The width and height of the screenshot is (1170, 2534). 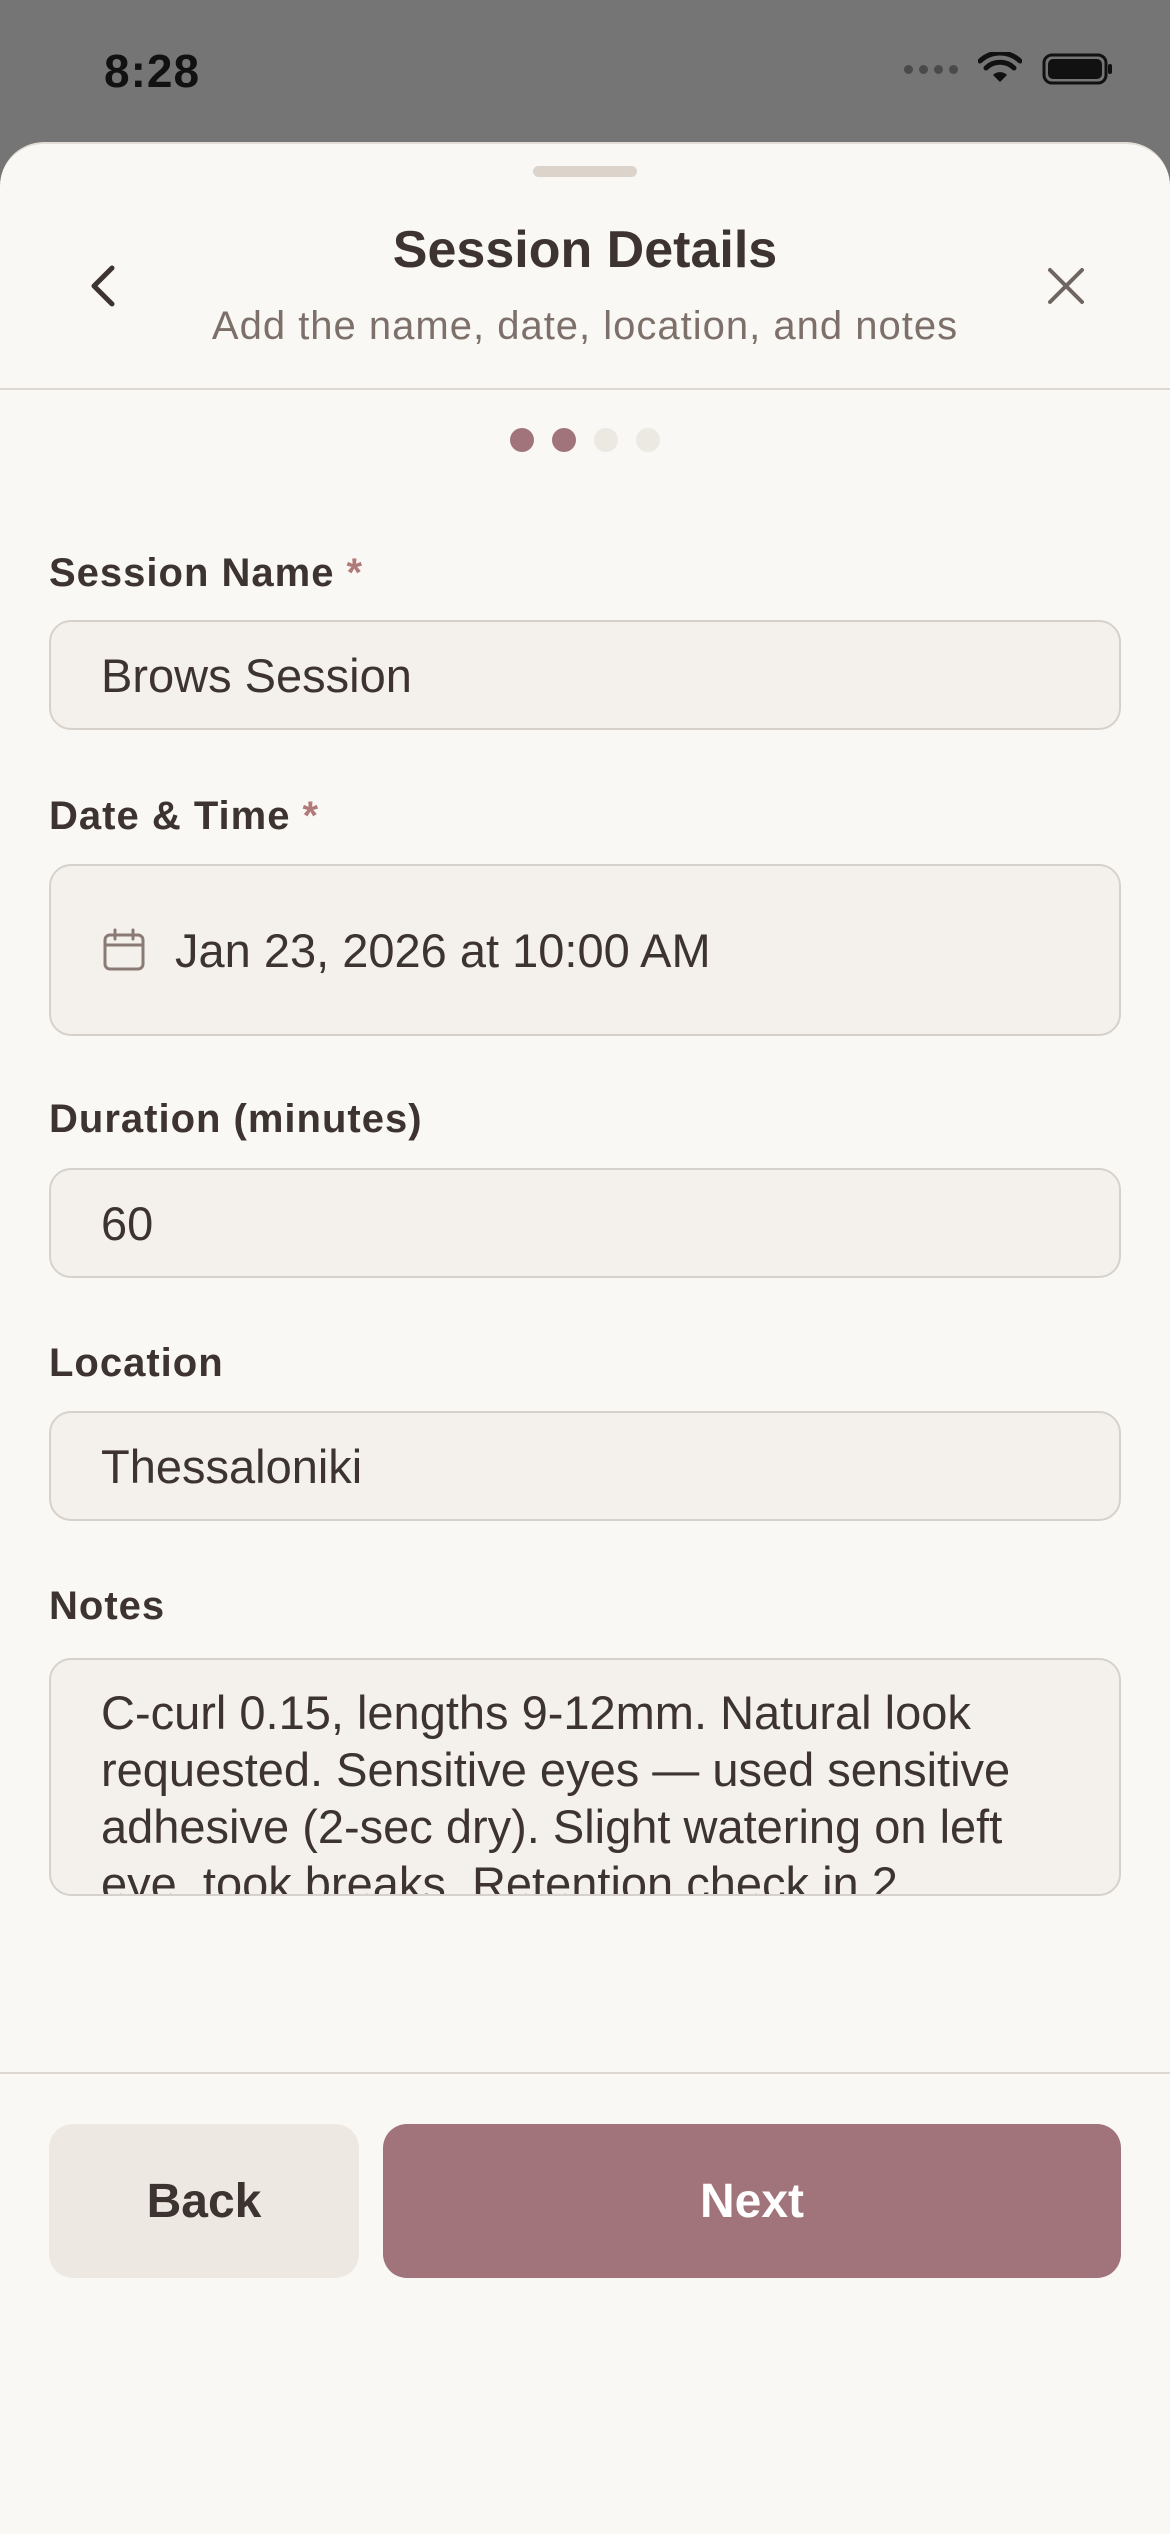 What do you see at coordinates (170, 816) in the screenshot?
I see `date-time-label-text: Date & Time` at bounding box center [170, 816].